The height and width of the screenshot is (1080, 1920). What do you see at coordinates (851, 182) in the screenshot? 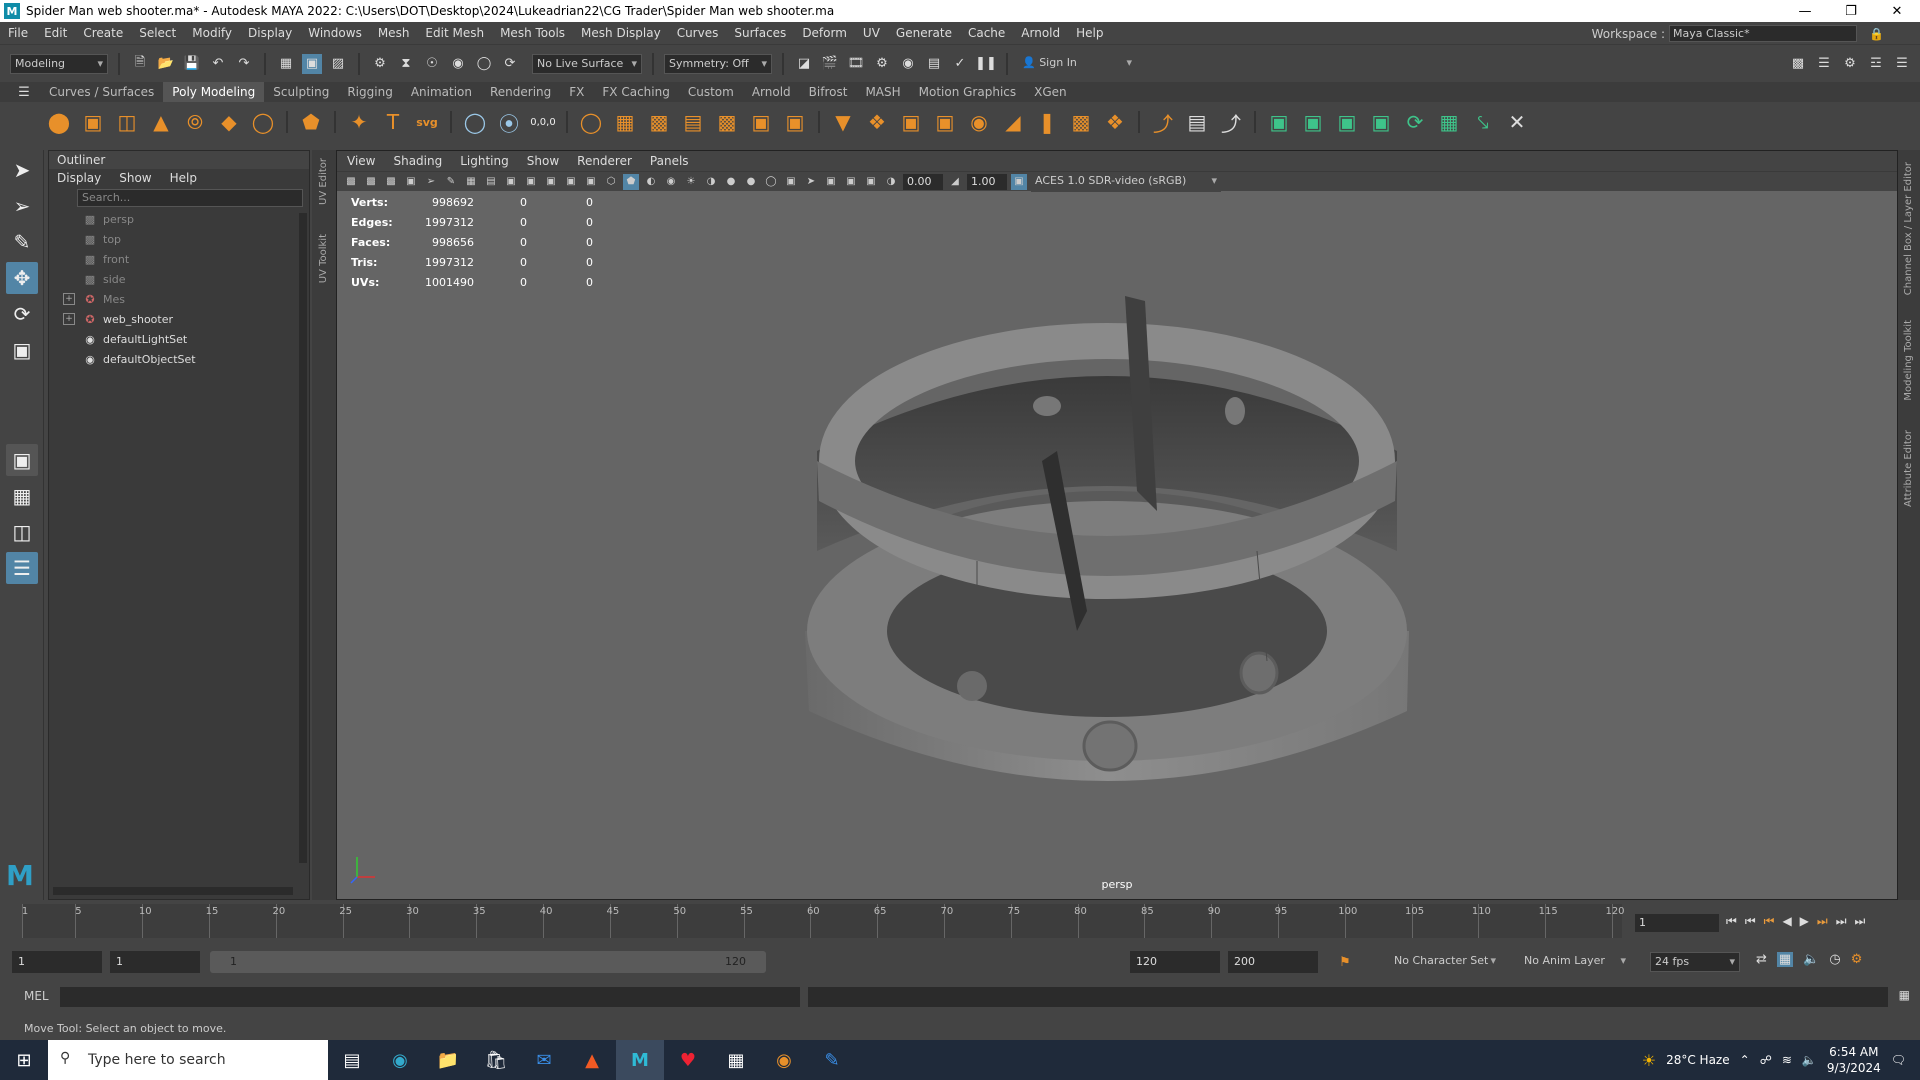
I see `xray-joints-icon: ▣` at bounding box center [851, 182].